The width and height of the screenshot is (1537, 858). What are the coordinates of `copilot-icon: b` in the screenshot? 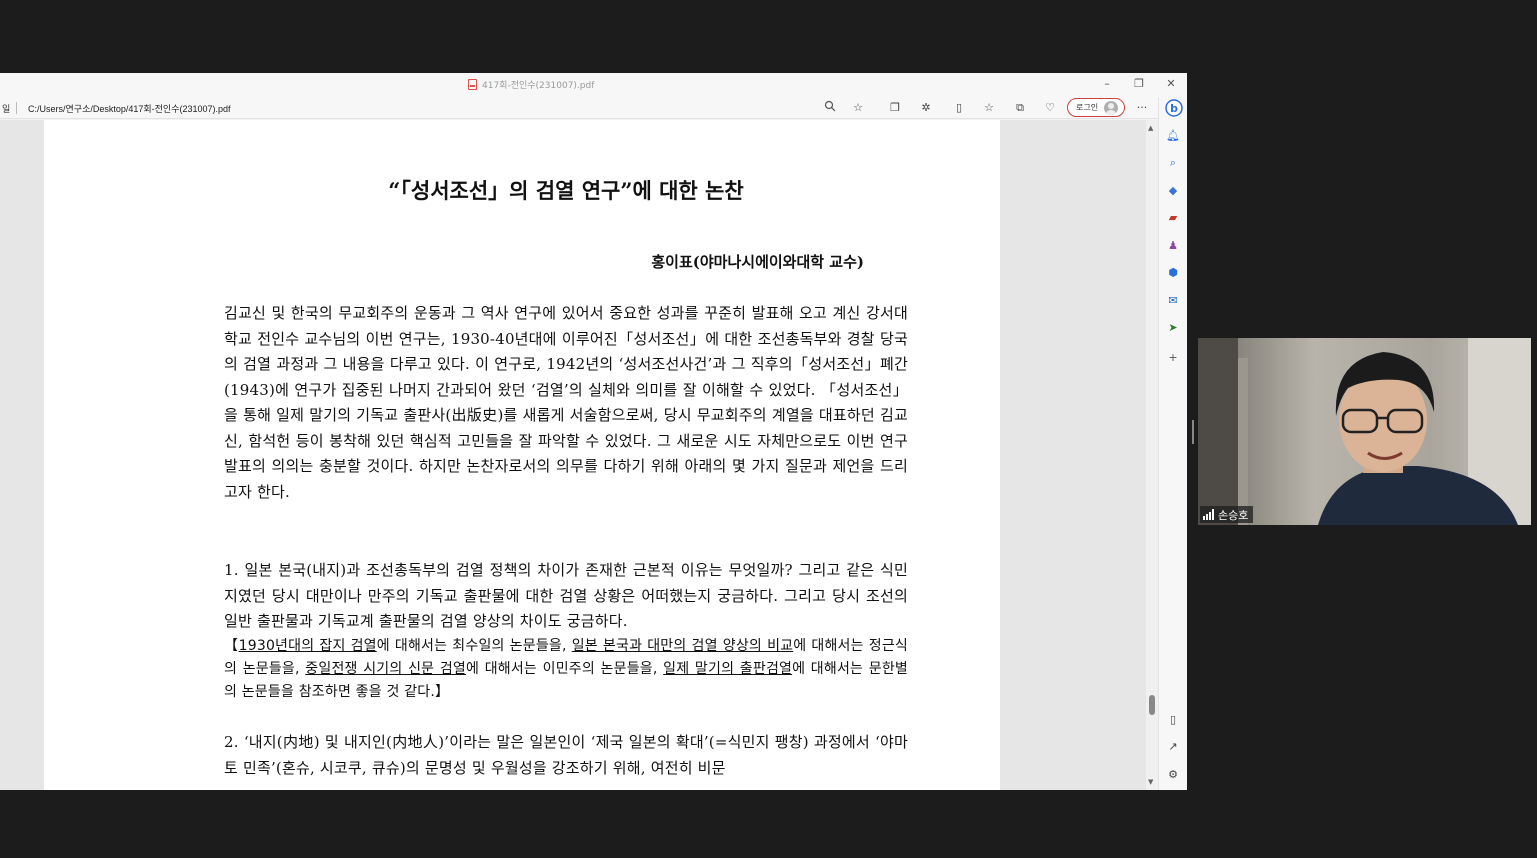 It's located at (1174, 108).